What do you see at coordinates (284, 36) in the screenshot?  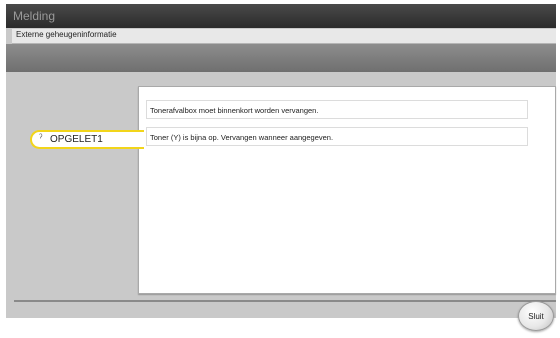 I see `subtitle-bar: Externe geheugeninformatie` at bounding box center [284, 36].